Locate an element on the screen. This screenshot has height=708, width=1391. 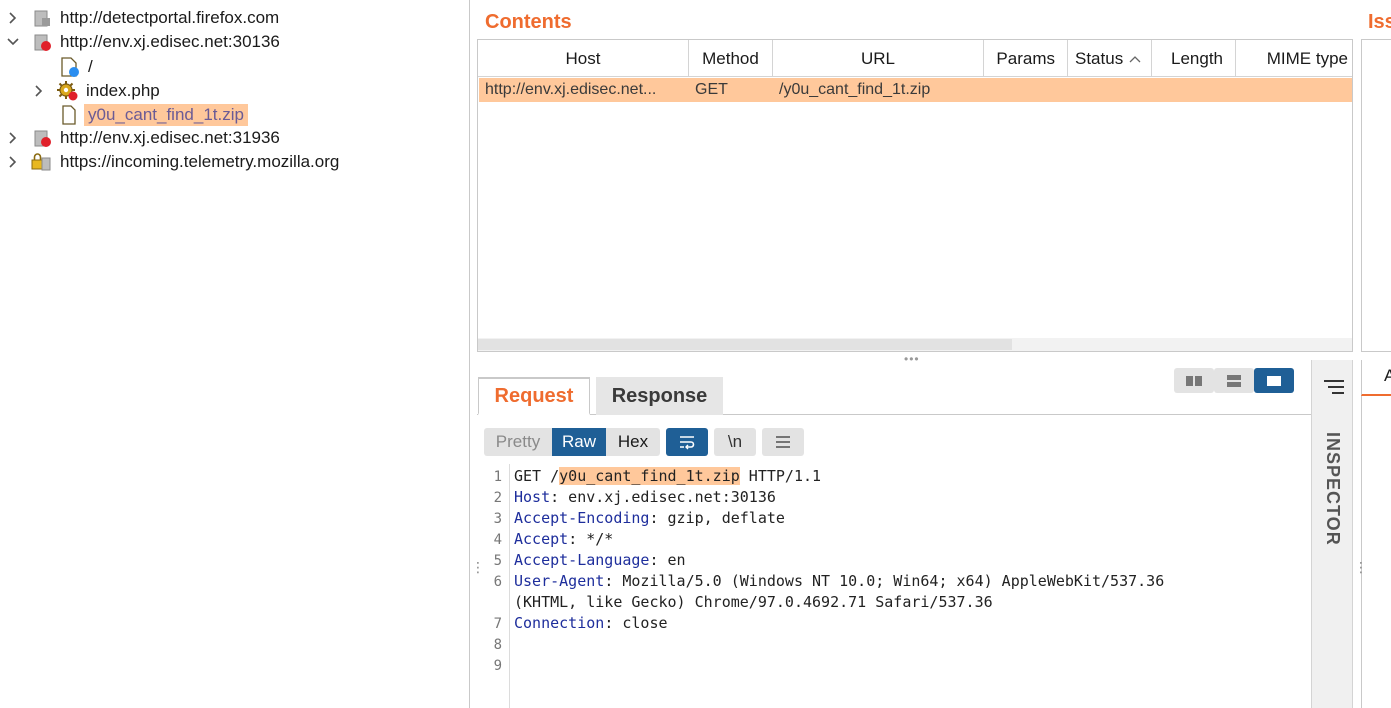
options-menu-button is located at coordinates (783, 442).